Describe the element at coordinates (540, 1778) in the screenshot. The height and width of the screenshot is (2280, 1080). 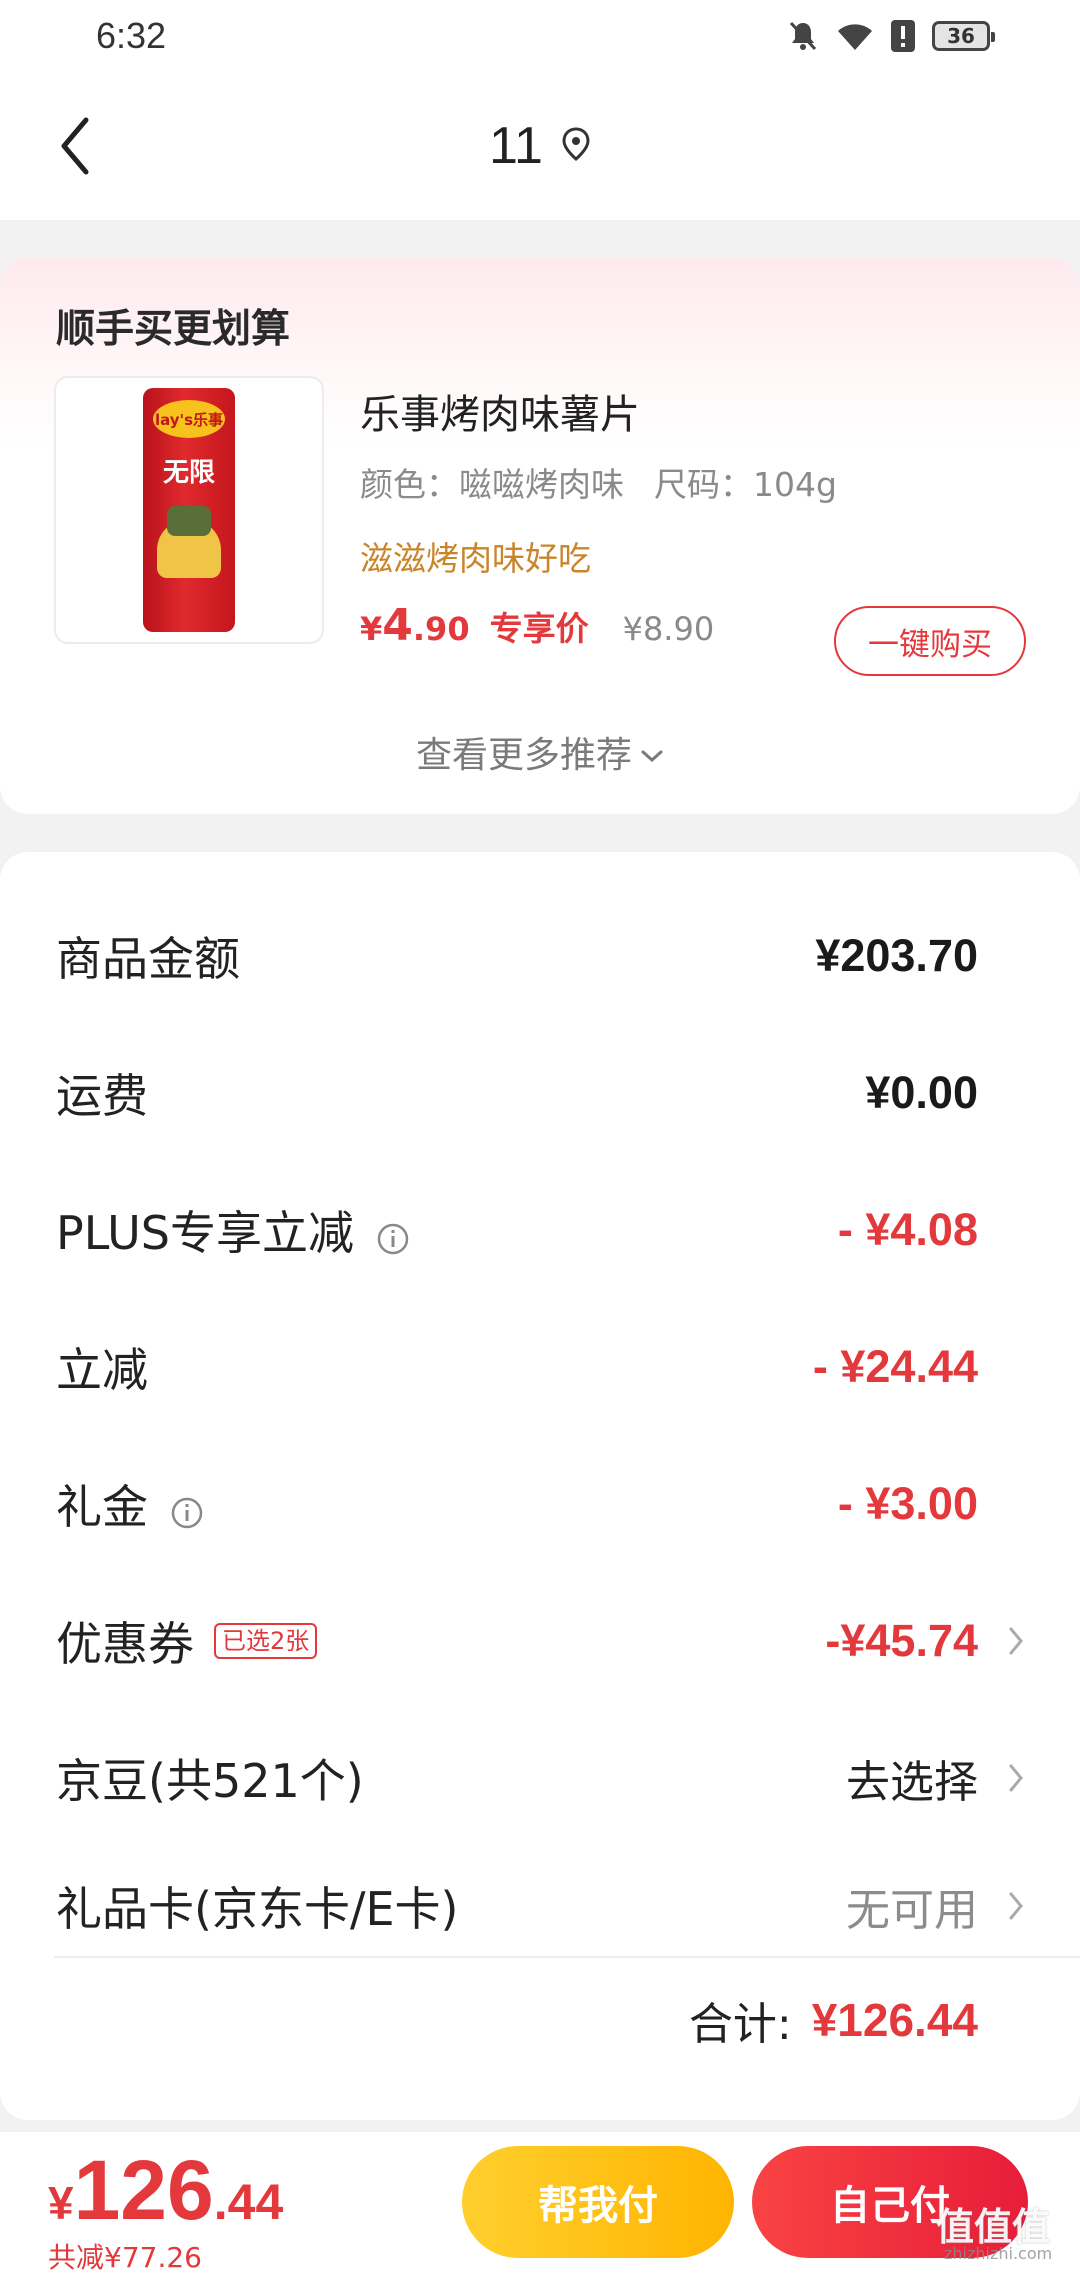
I see `row-jingdou: 京豆(共521个) 去选择` at that location.